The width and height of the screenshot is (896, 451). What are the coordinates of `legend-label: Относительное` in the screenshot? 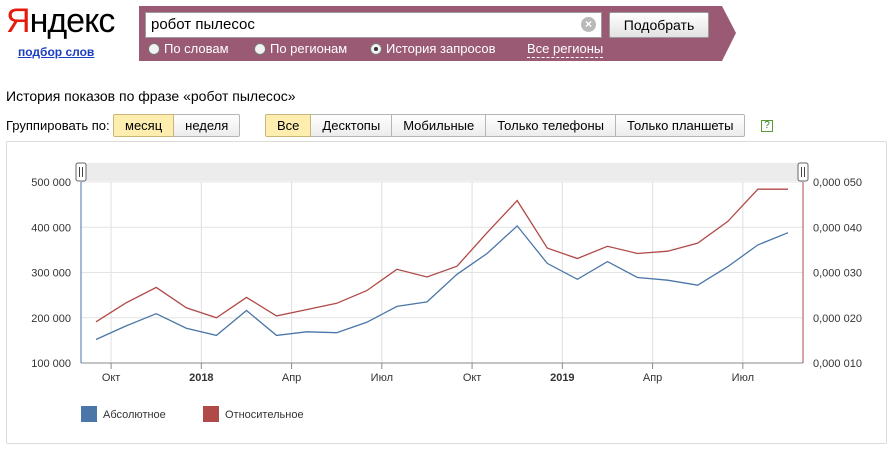 It's located at (264, 415).